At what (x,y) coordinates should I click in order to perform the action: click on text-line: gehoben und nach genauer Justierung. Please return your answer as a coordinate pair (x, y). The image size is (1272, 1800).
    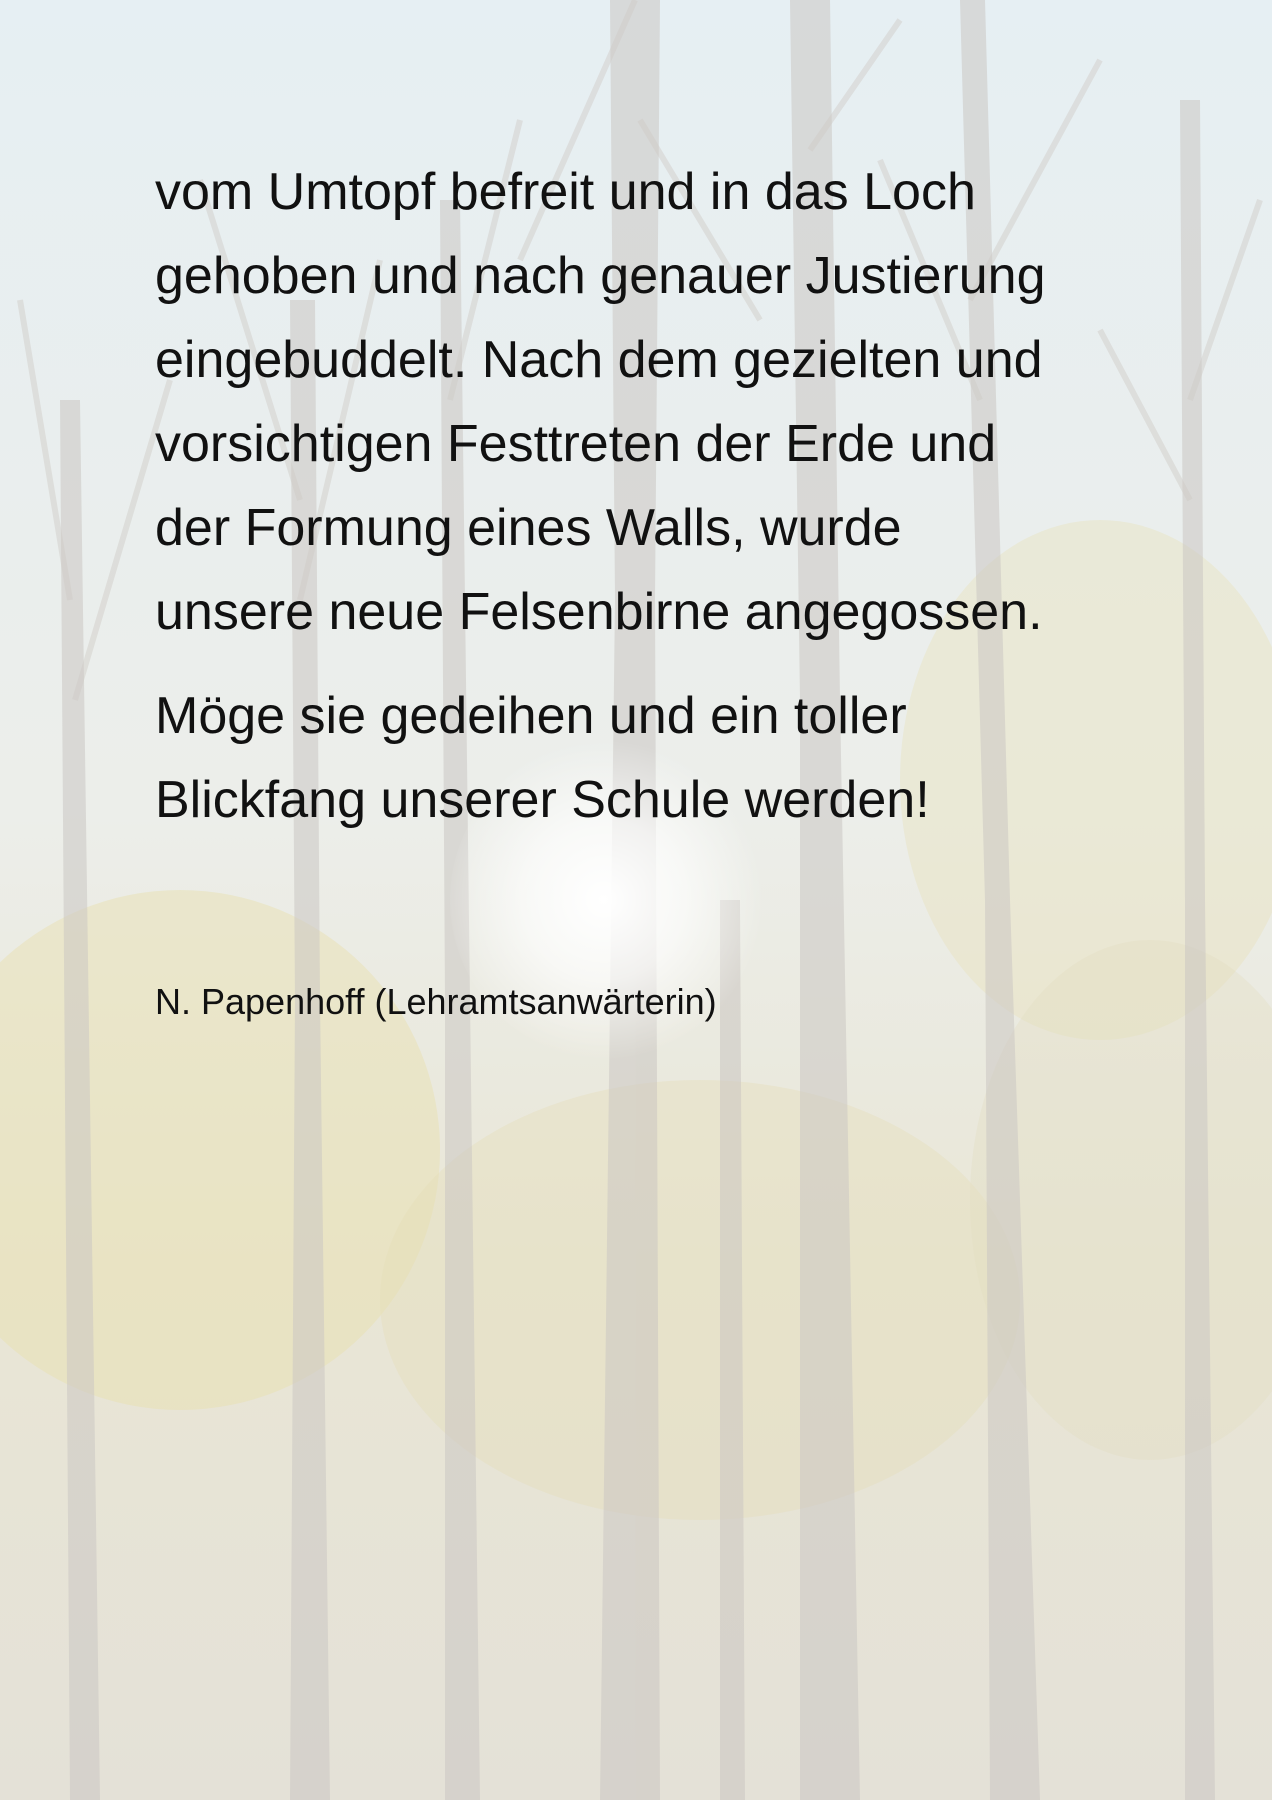
    Looking at the image, I should click on (600, 276).